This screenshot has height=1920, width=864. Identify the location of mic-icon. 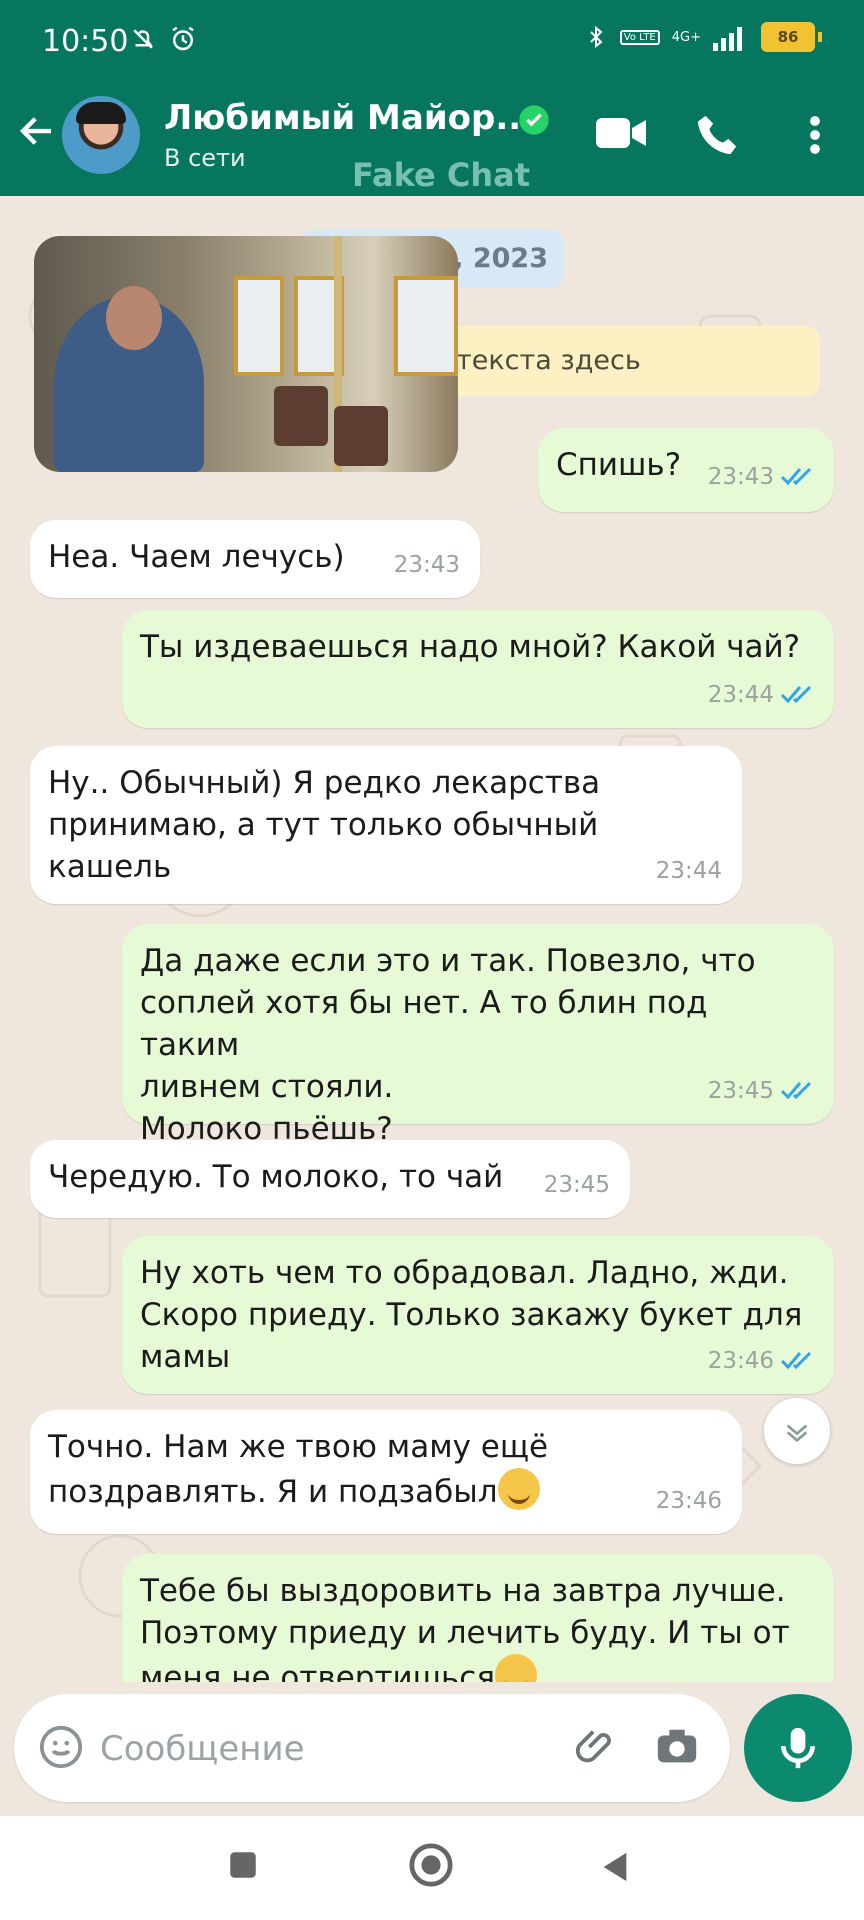
(798, 1748).